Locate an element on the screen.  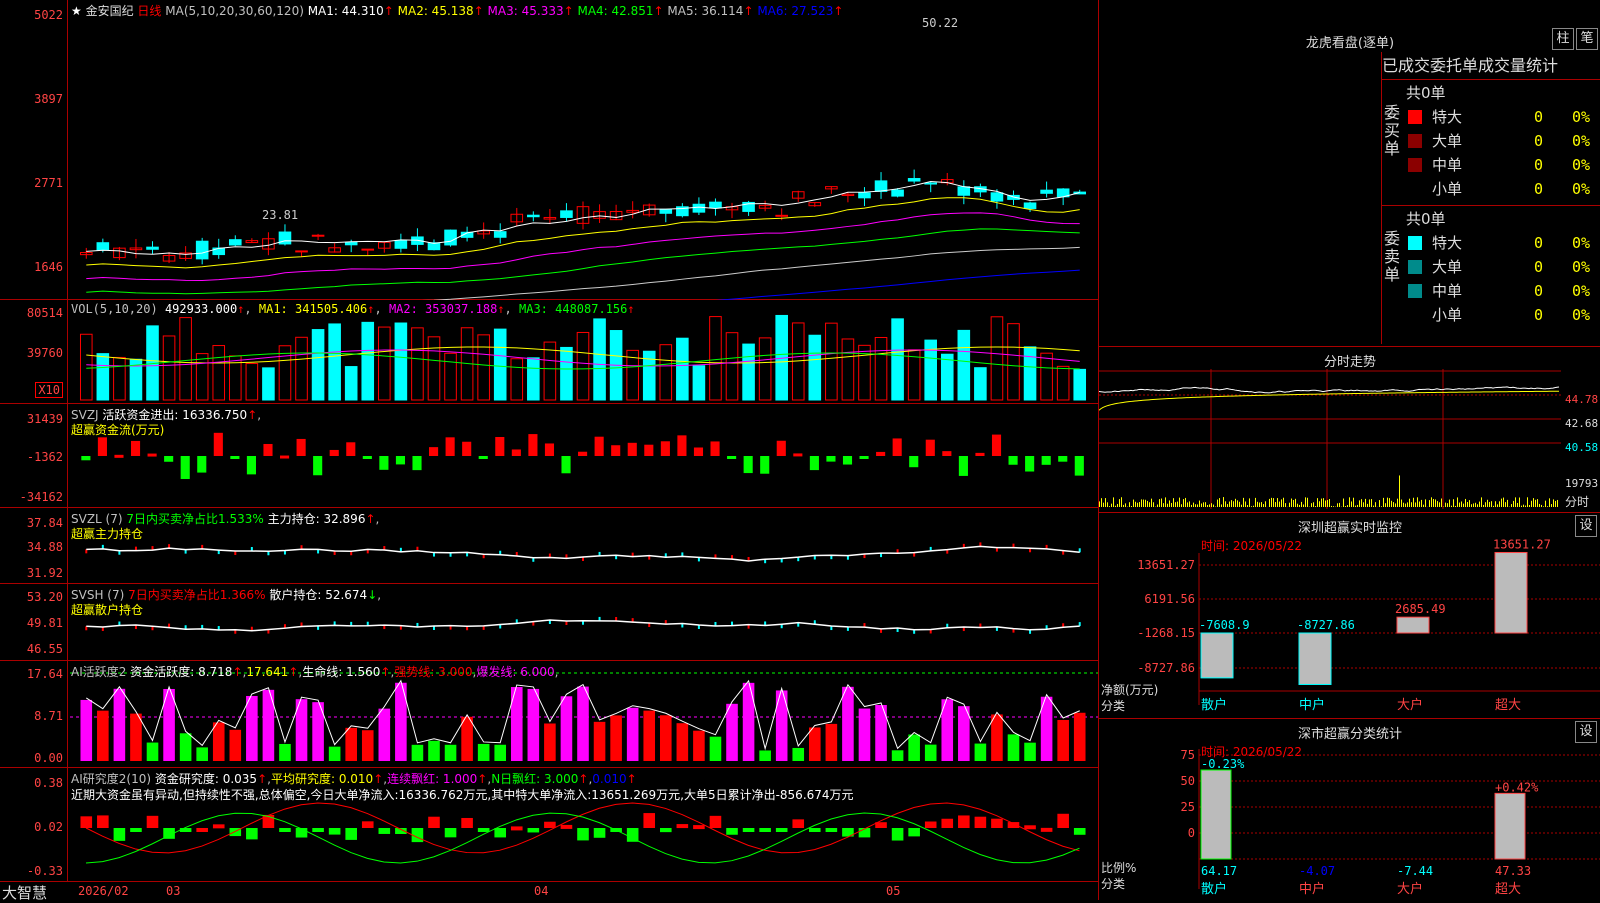
order-total: 共0单 is located at coordinates (1426, 218).